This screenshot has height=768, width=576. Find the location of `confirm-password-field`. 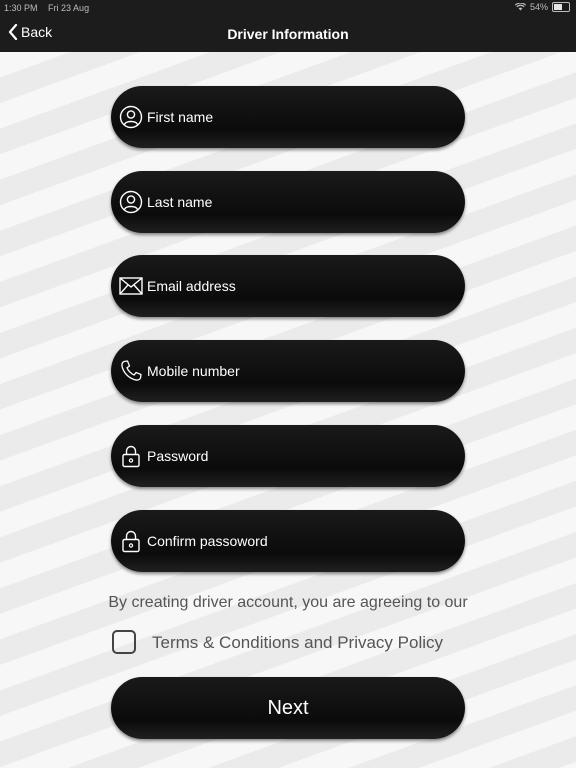

confirm-password-field is located at coordinates (288, 541).